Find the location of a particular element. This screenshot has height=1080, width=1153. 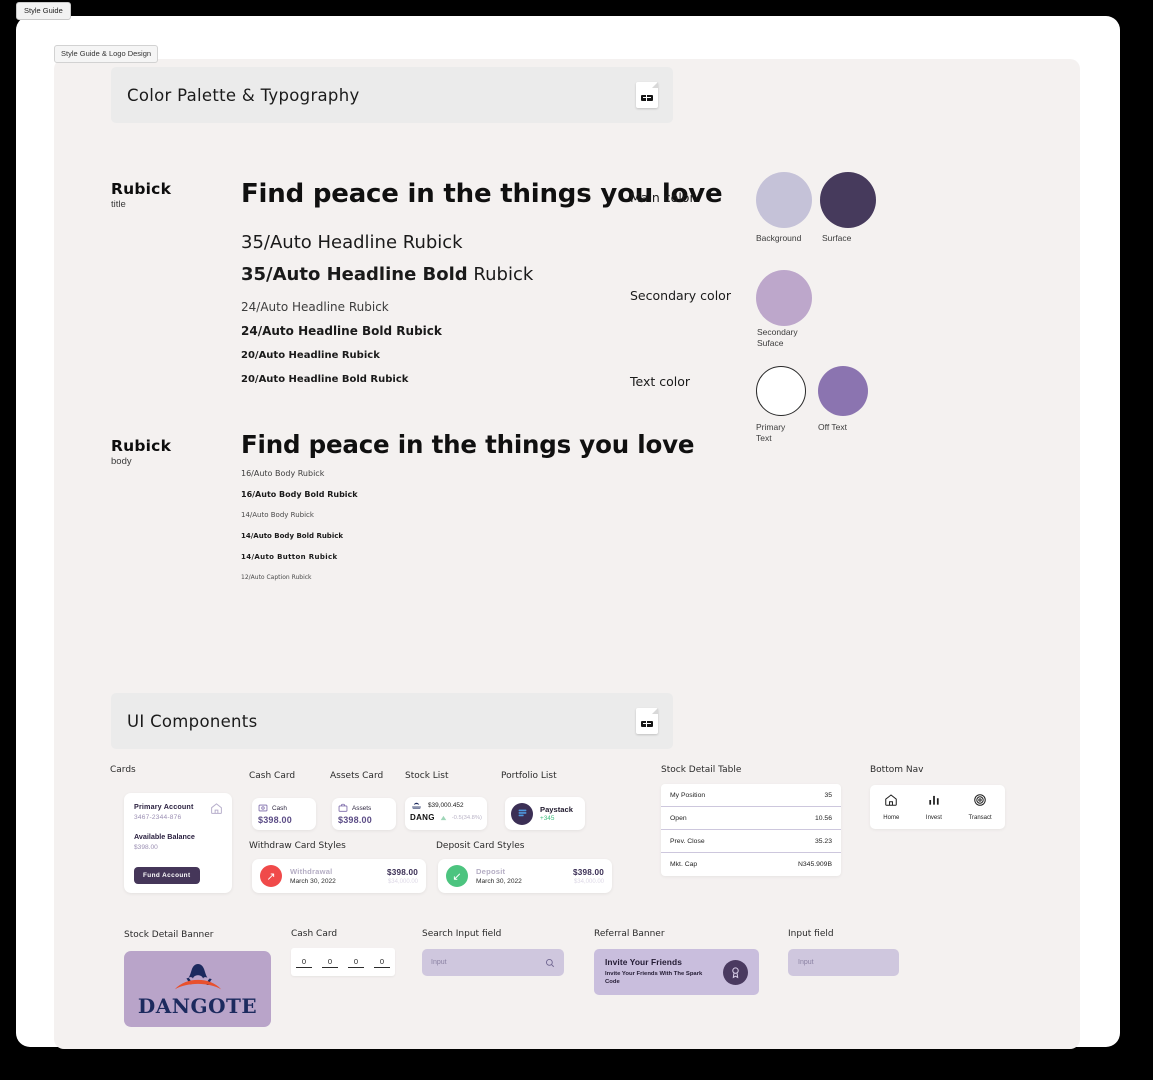

row-value: 10.56 is located at coordinates (823, 818).